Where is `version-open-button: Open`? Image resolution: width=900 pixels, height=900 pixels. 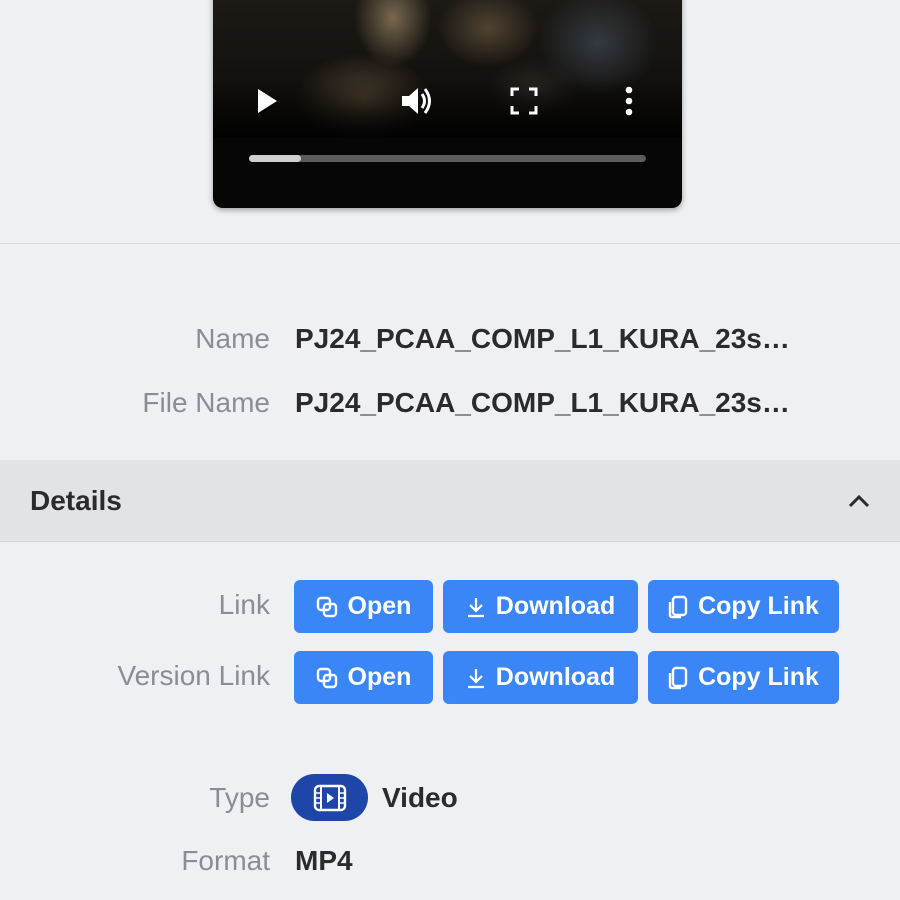 version-open-button: Open is located at coordinates (363, 677).